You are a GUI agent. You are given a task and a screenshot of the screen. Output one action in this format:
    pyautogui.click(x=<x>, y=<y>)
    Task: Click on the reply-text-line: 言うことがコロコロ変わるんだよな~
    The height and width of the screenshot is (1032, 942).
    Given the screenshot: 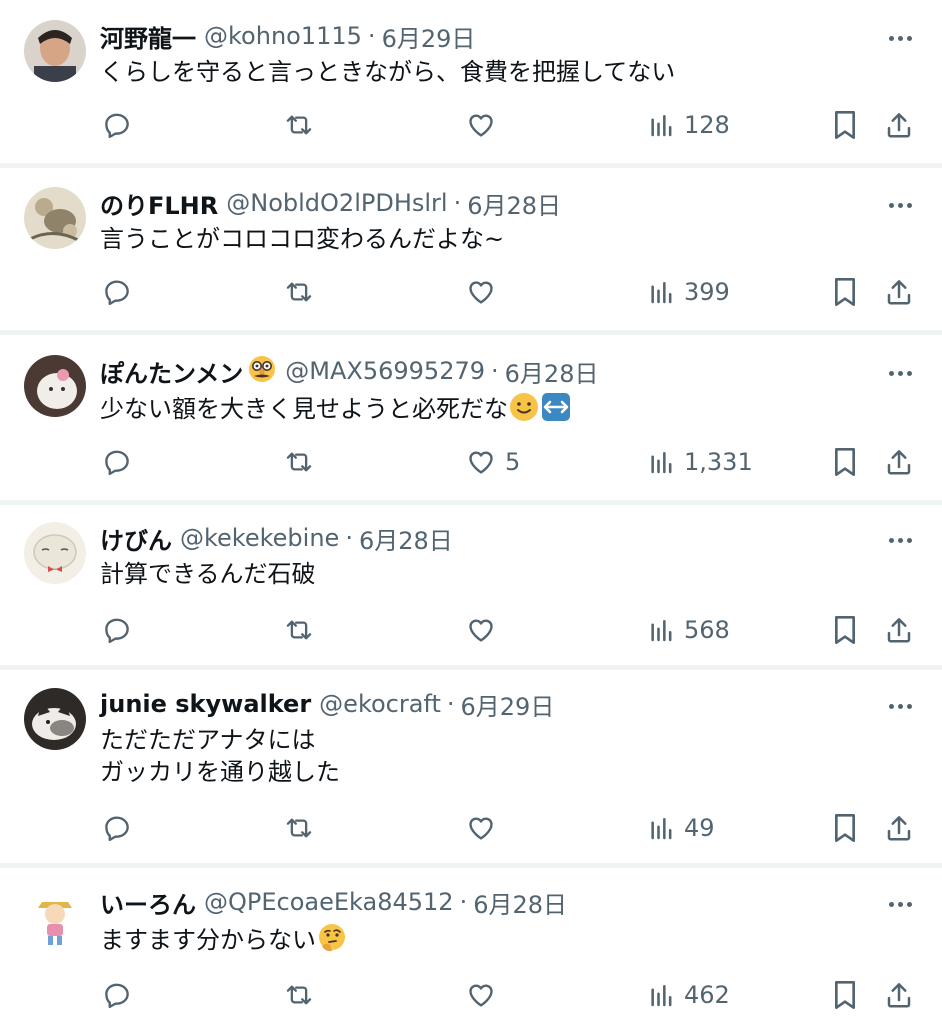 What is the action you would take?
    pyautogui.click(x=302, y=239)
    